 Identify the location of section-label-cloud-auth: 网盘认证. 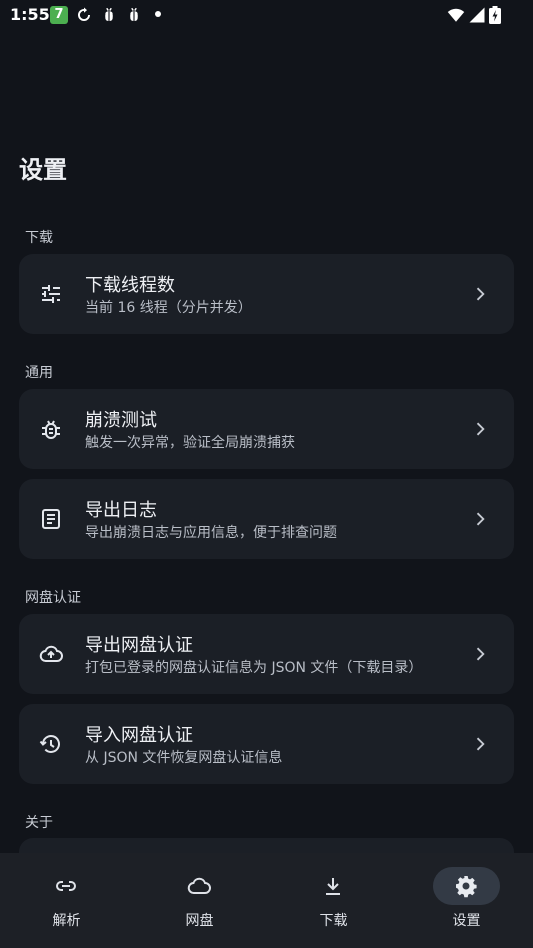
(53, 598).